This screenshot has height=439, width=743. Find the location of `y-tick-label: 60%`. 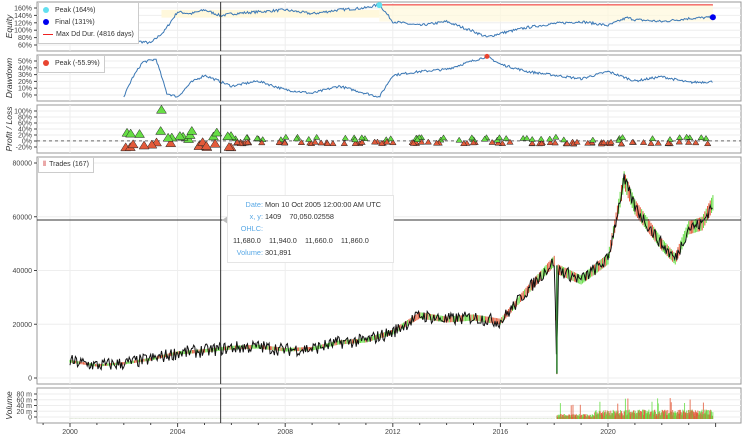

y-tick-label: 60% is located at coordinates (25, 46).